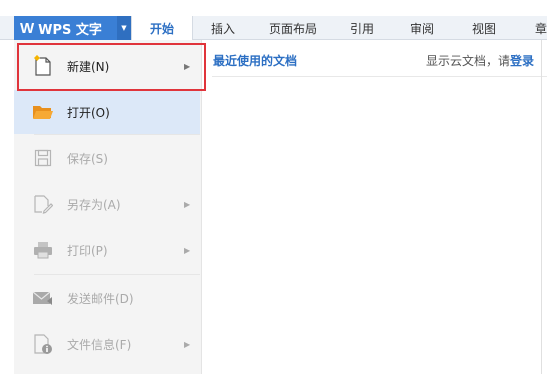 This screenshot has height=374, width=547. Describe the element at coordinates (99, 344) in the screenshot. I see `menu-item-label: 文件信息(F)` at that location.